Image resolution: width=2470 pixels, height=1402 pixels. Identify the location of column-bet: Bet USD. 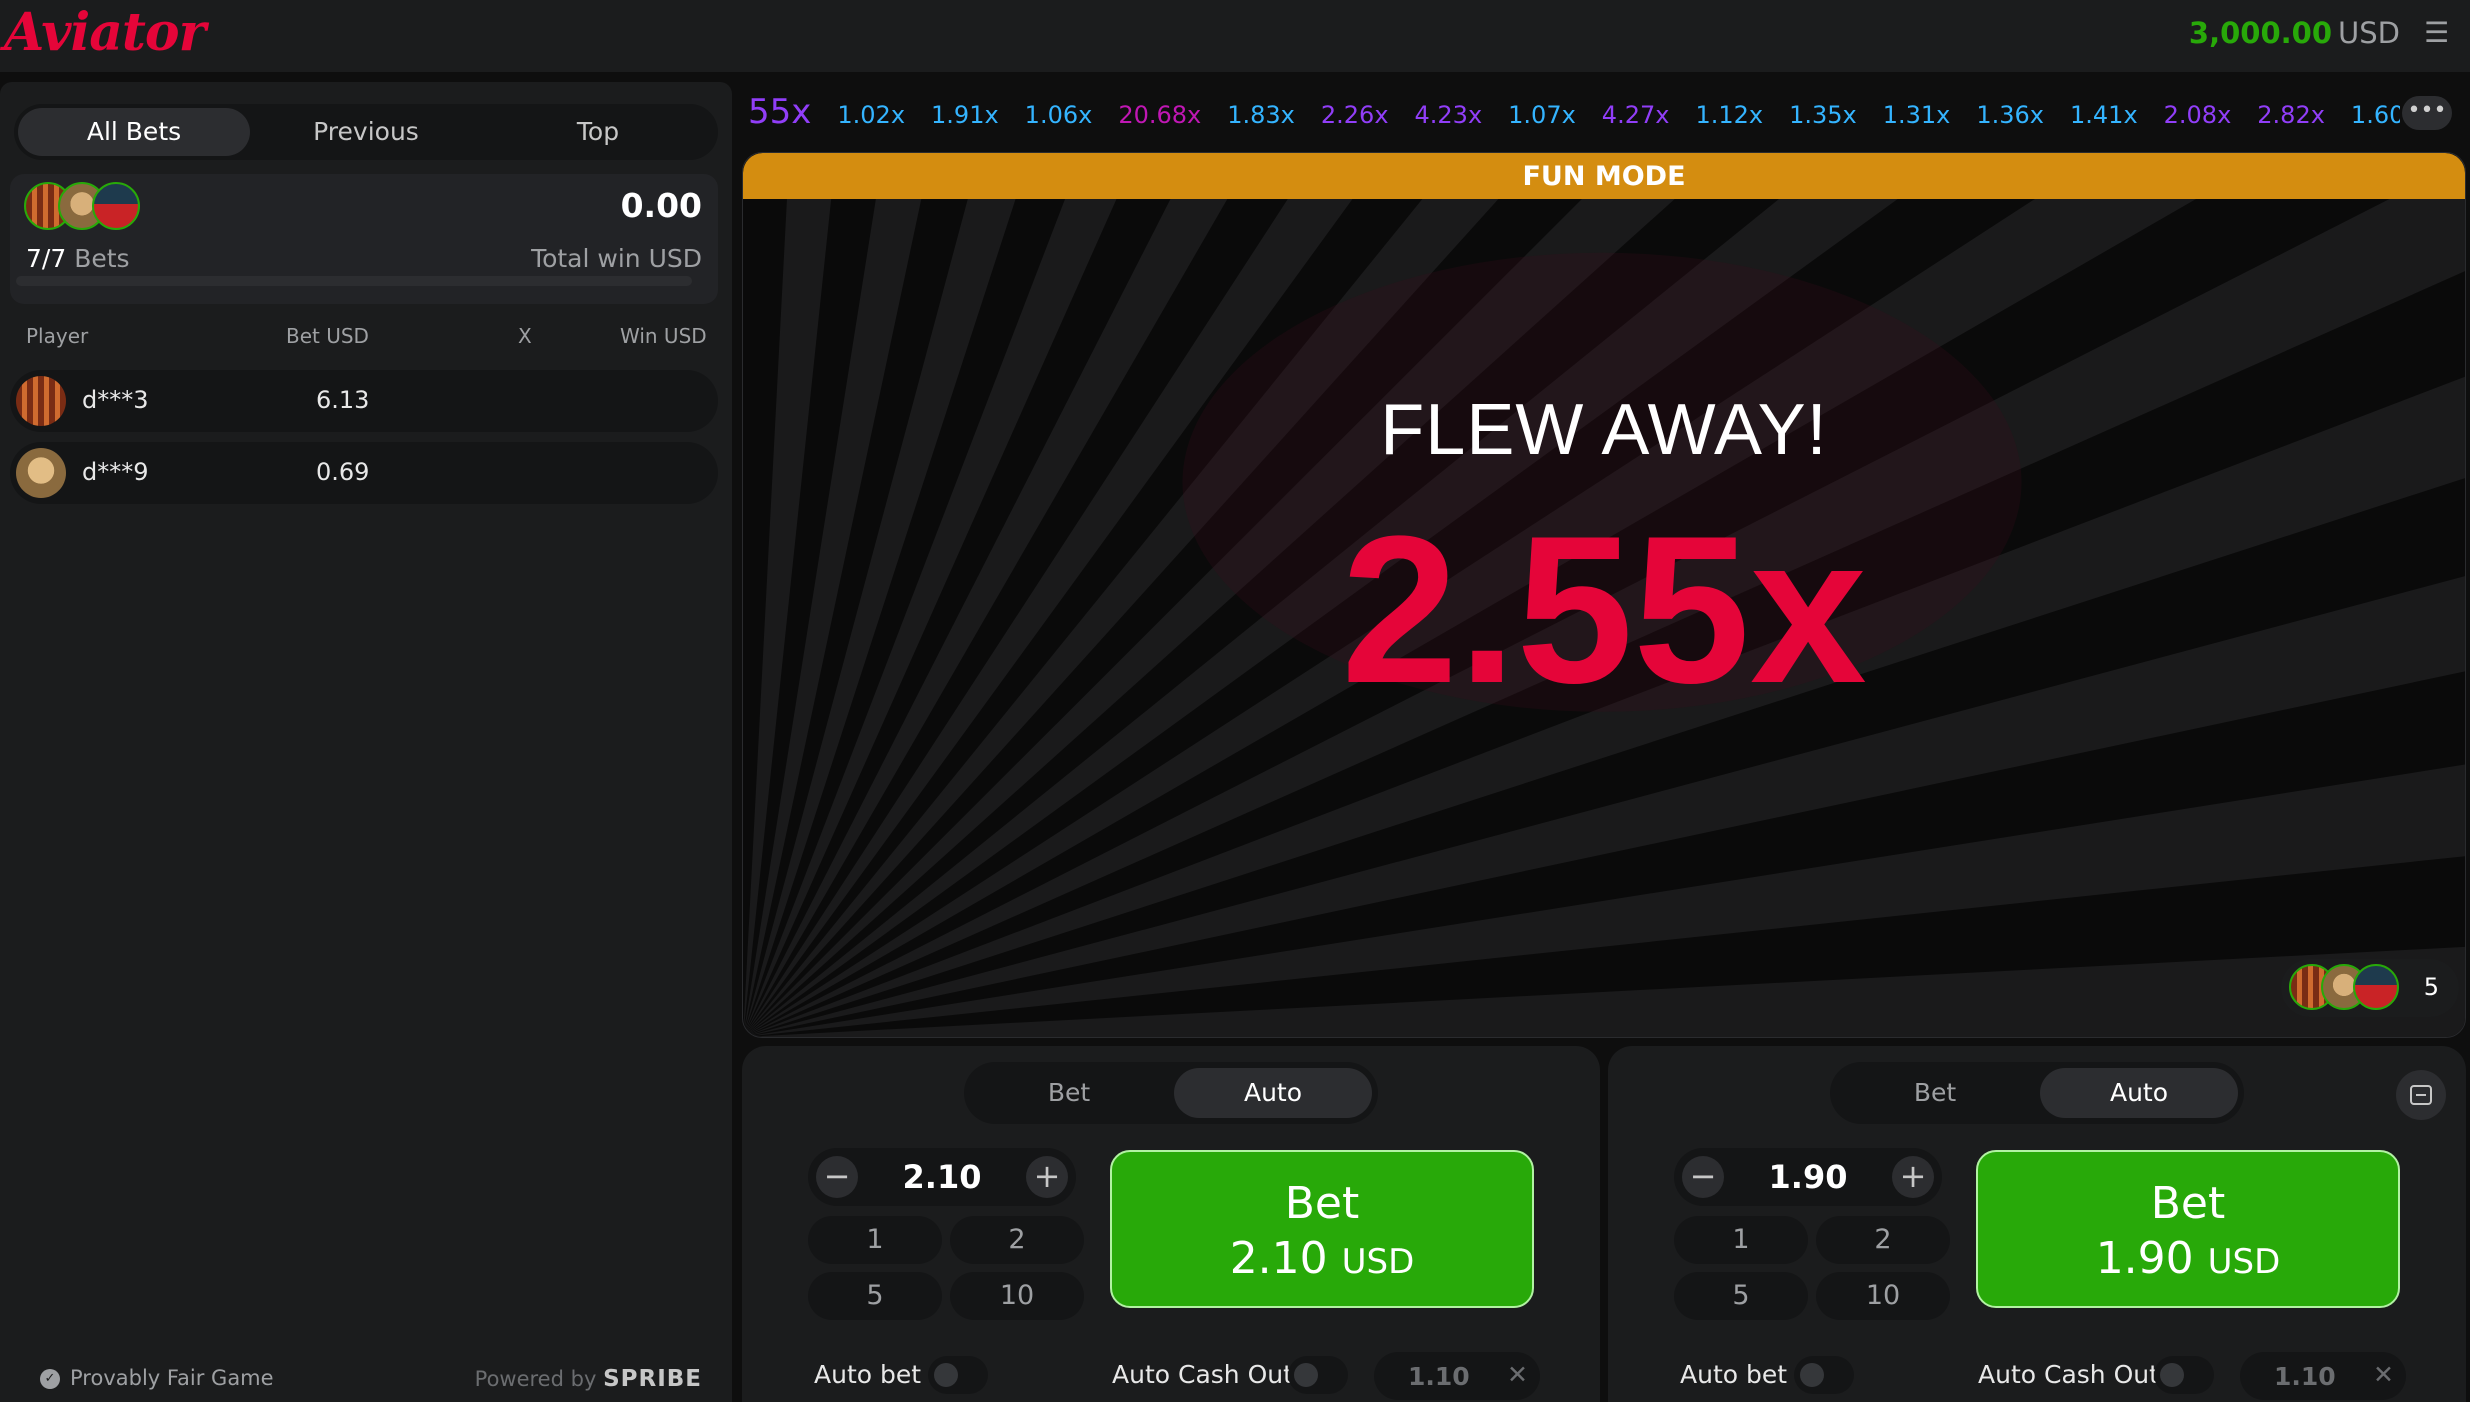
(327, 336).